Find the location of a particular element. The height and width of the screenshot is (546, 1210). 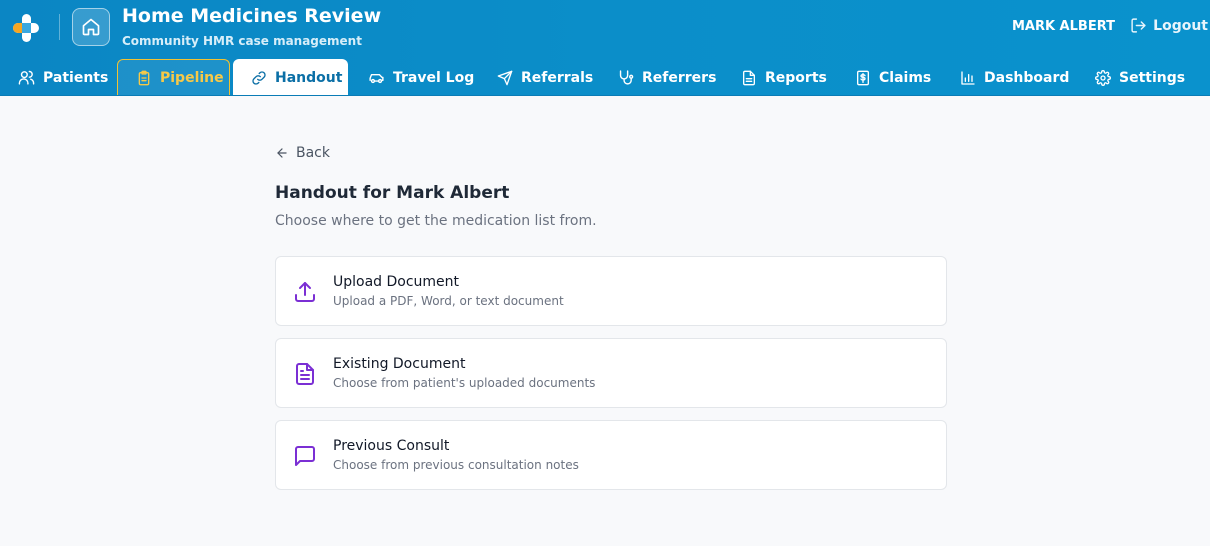

tab-label: Travel Log is located at coordinates (434, 77).